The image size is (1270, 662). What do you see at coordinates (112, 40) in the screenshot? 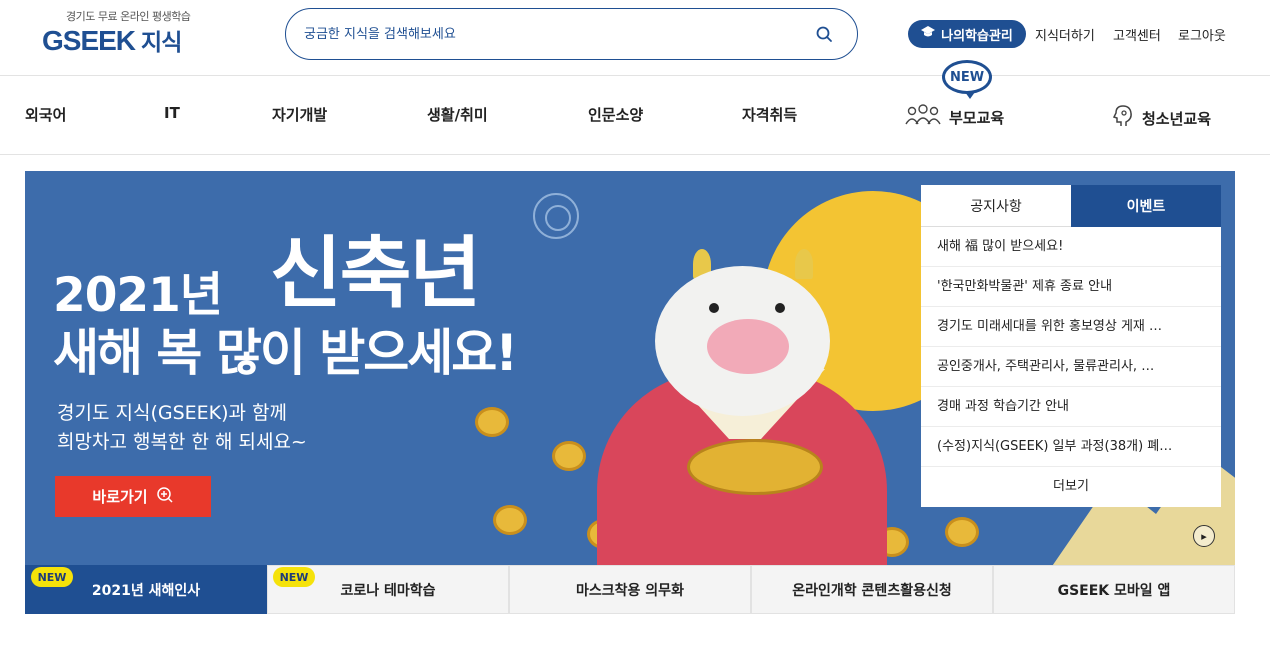
I see `logo-wordmark: GSEEK 지식` at bounding box center [112, 40].